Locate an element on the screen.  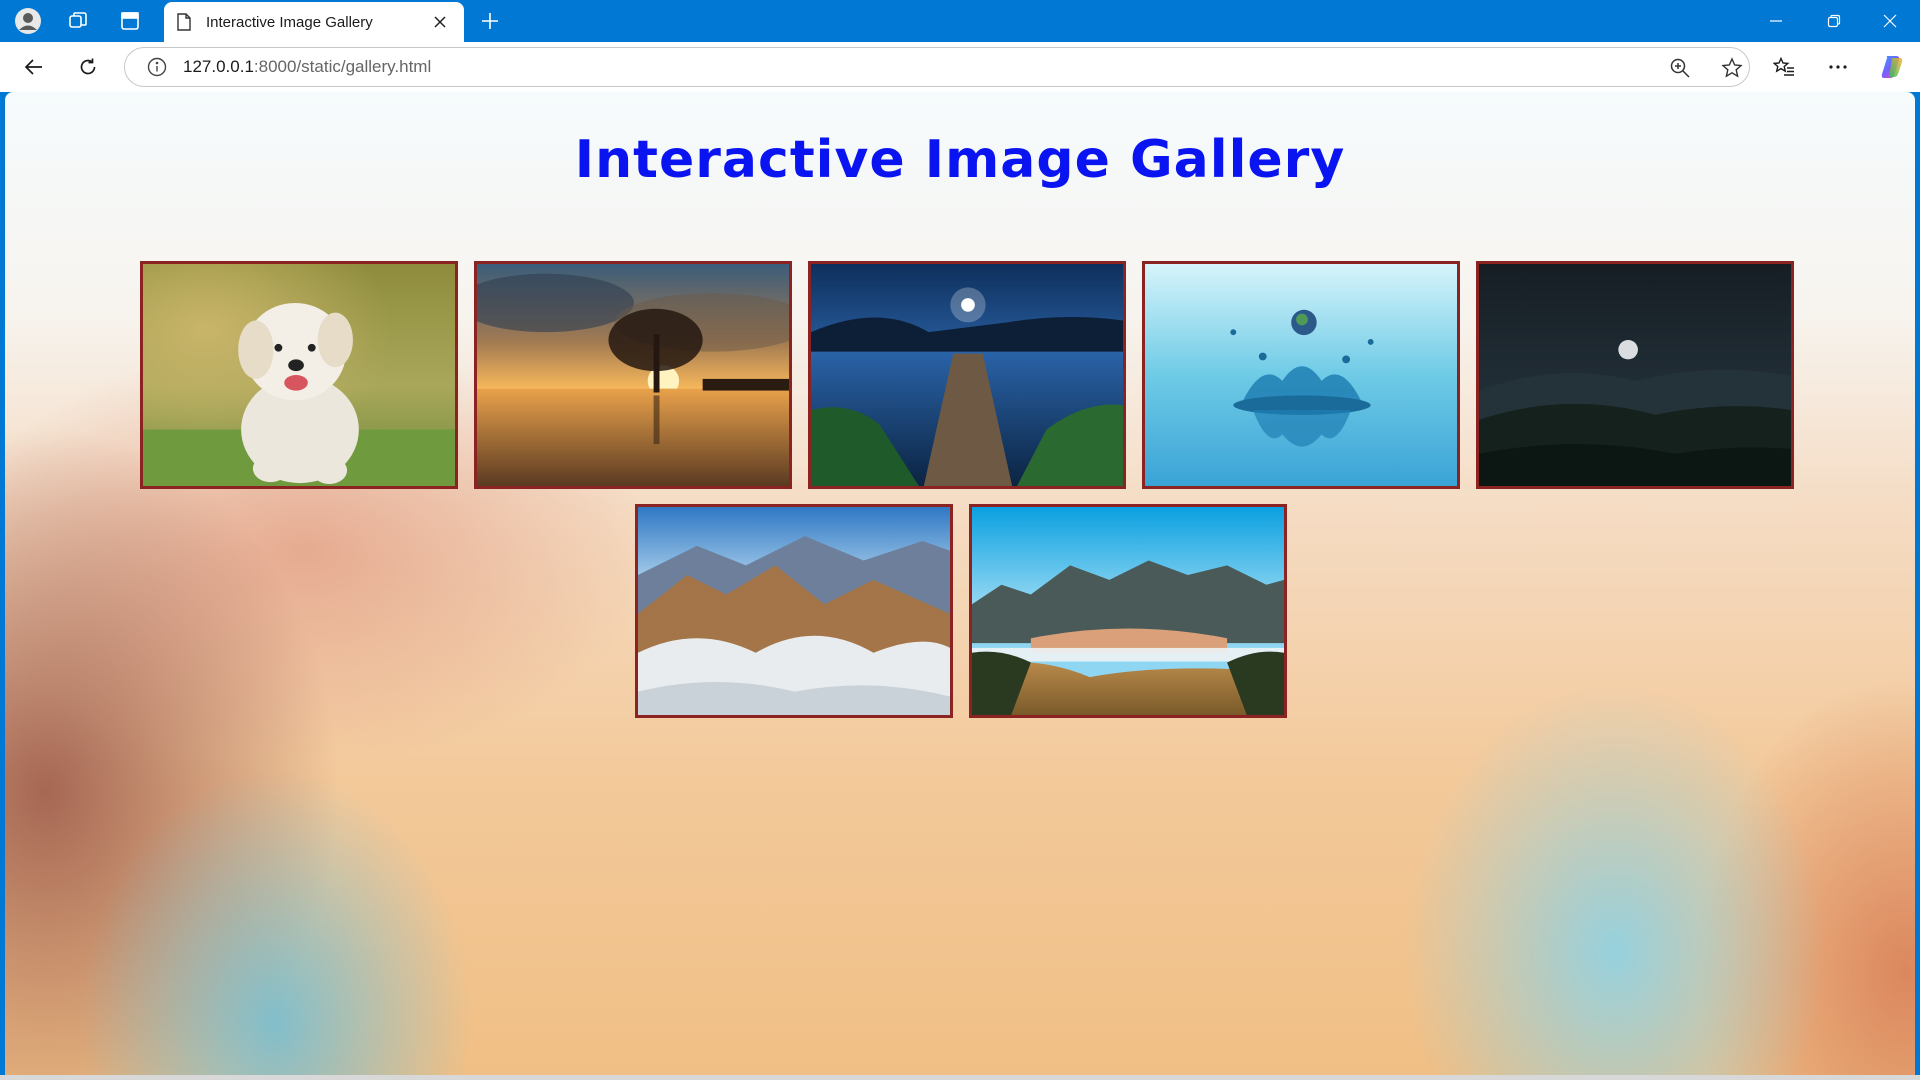
puppy-image is located at coordinates (299, 375).